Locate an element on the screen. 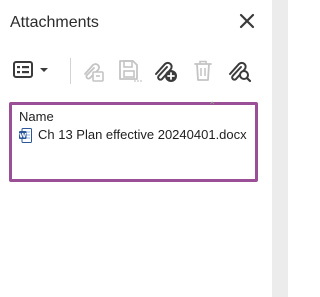  add-attachment-icon is located at coordinates (166, 71).